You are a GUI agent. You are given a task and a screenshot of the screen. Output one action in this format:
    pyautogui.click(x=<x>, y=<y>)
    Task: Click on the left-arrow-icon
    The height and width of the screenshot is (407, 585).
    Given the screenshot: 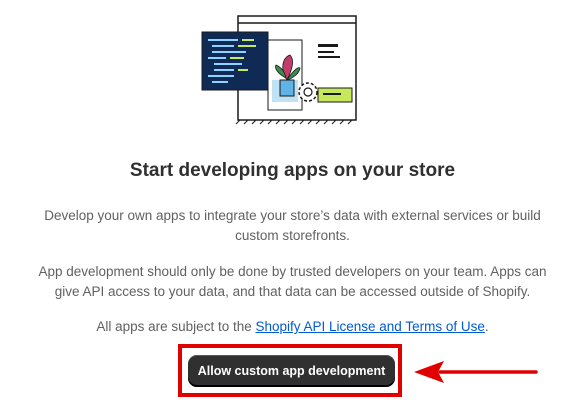 What is the action you would take?
    pyautogui.click(x=476, y=372)
    